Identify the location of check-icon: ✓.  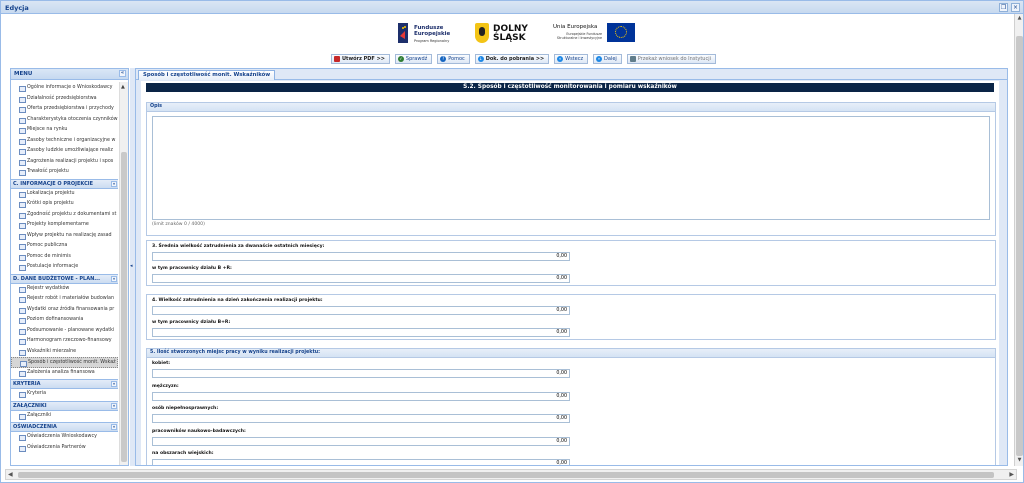
(400, 58).